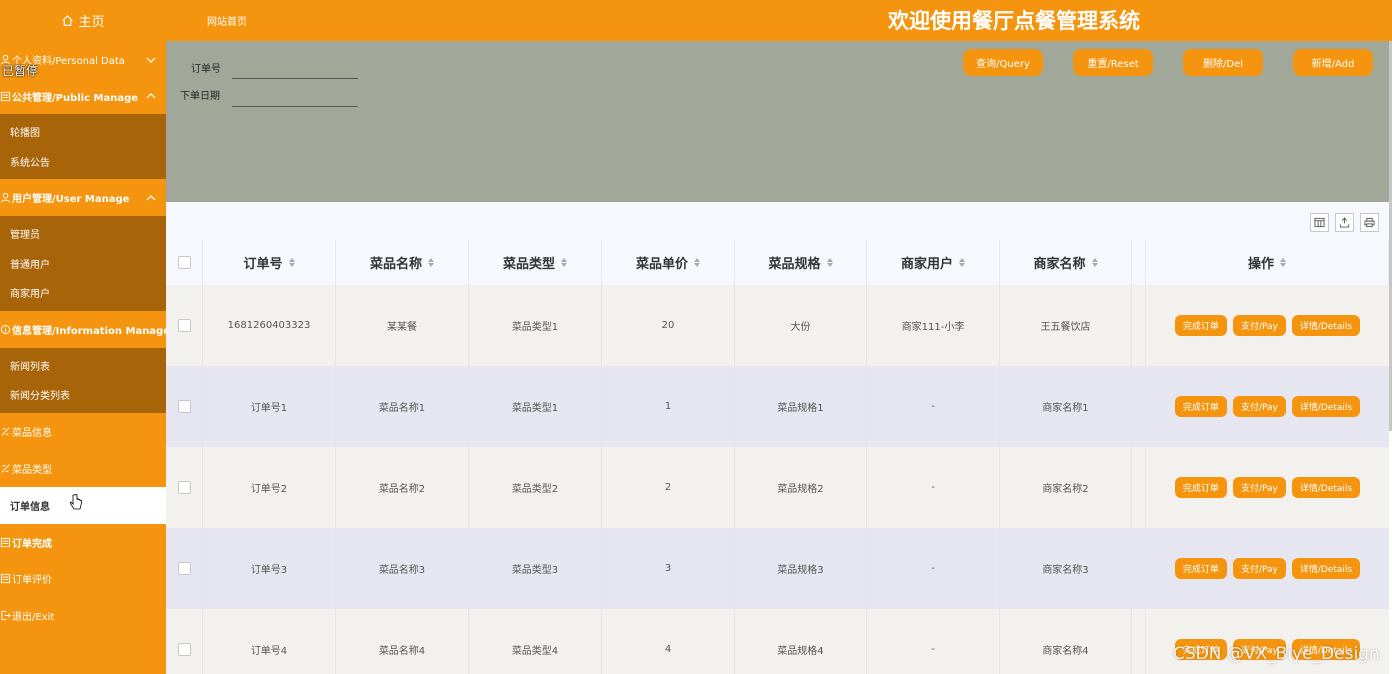 The width and height of the screenshot is (1392, 674). Describe the element at coordinates (91, 22) in the screenshot. I see `home-label: 主页` at that location.